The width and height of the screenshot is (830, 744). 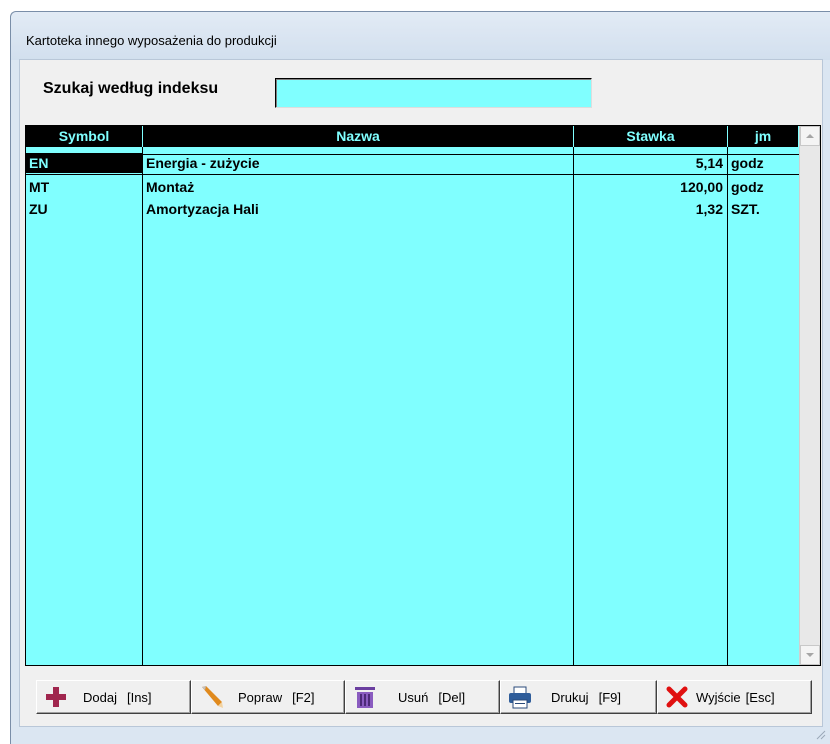 What do you see at coordinates (648, 209) in the screenshot?
I see `cell-stawka: 1,32` at bounding box center [648, 209].